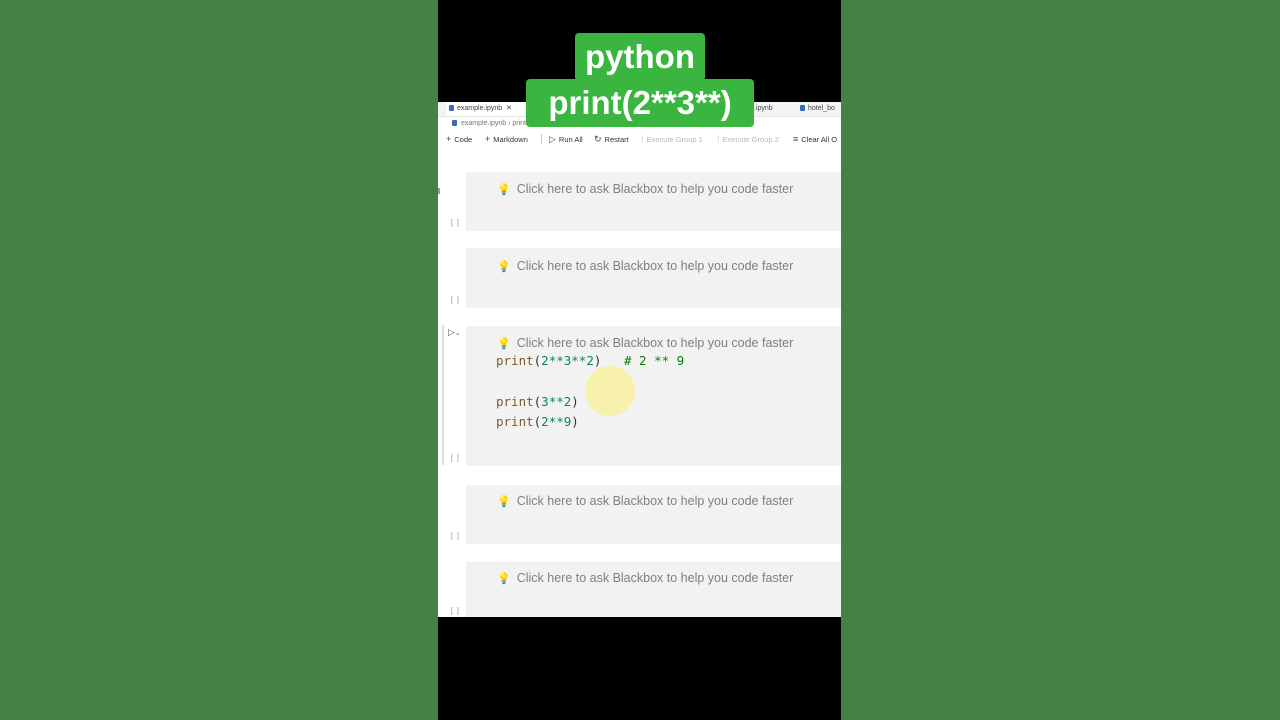 This screenshot has width=1280, height=720. I want to click on add-markdown-button: + Markdown, so click(506, 139).